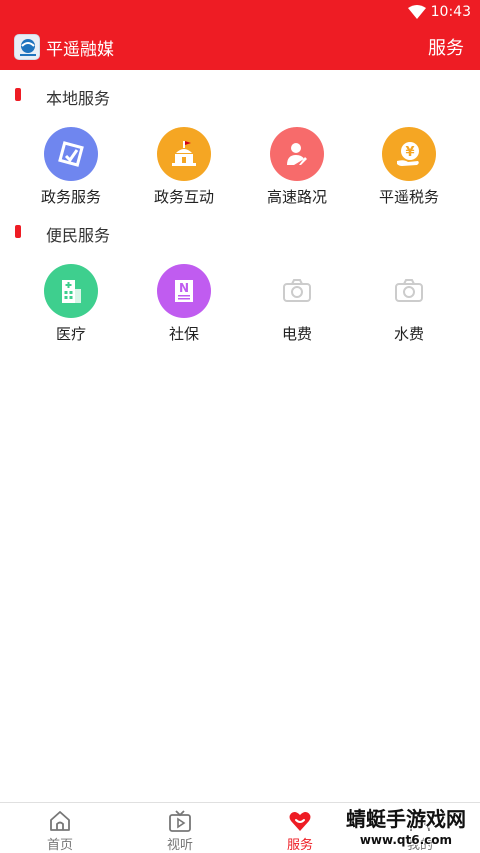 Image resolution: width=480 pixels, height=853 pixels. What do you see at coordinates (71, 291) in the screenshot?
I see `hospital-icon` at bounding box center [71, 291].